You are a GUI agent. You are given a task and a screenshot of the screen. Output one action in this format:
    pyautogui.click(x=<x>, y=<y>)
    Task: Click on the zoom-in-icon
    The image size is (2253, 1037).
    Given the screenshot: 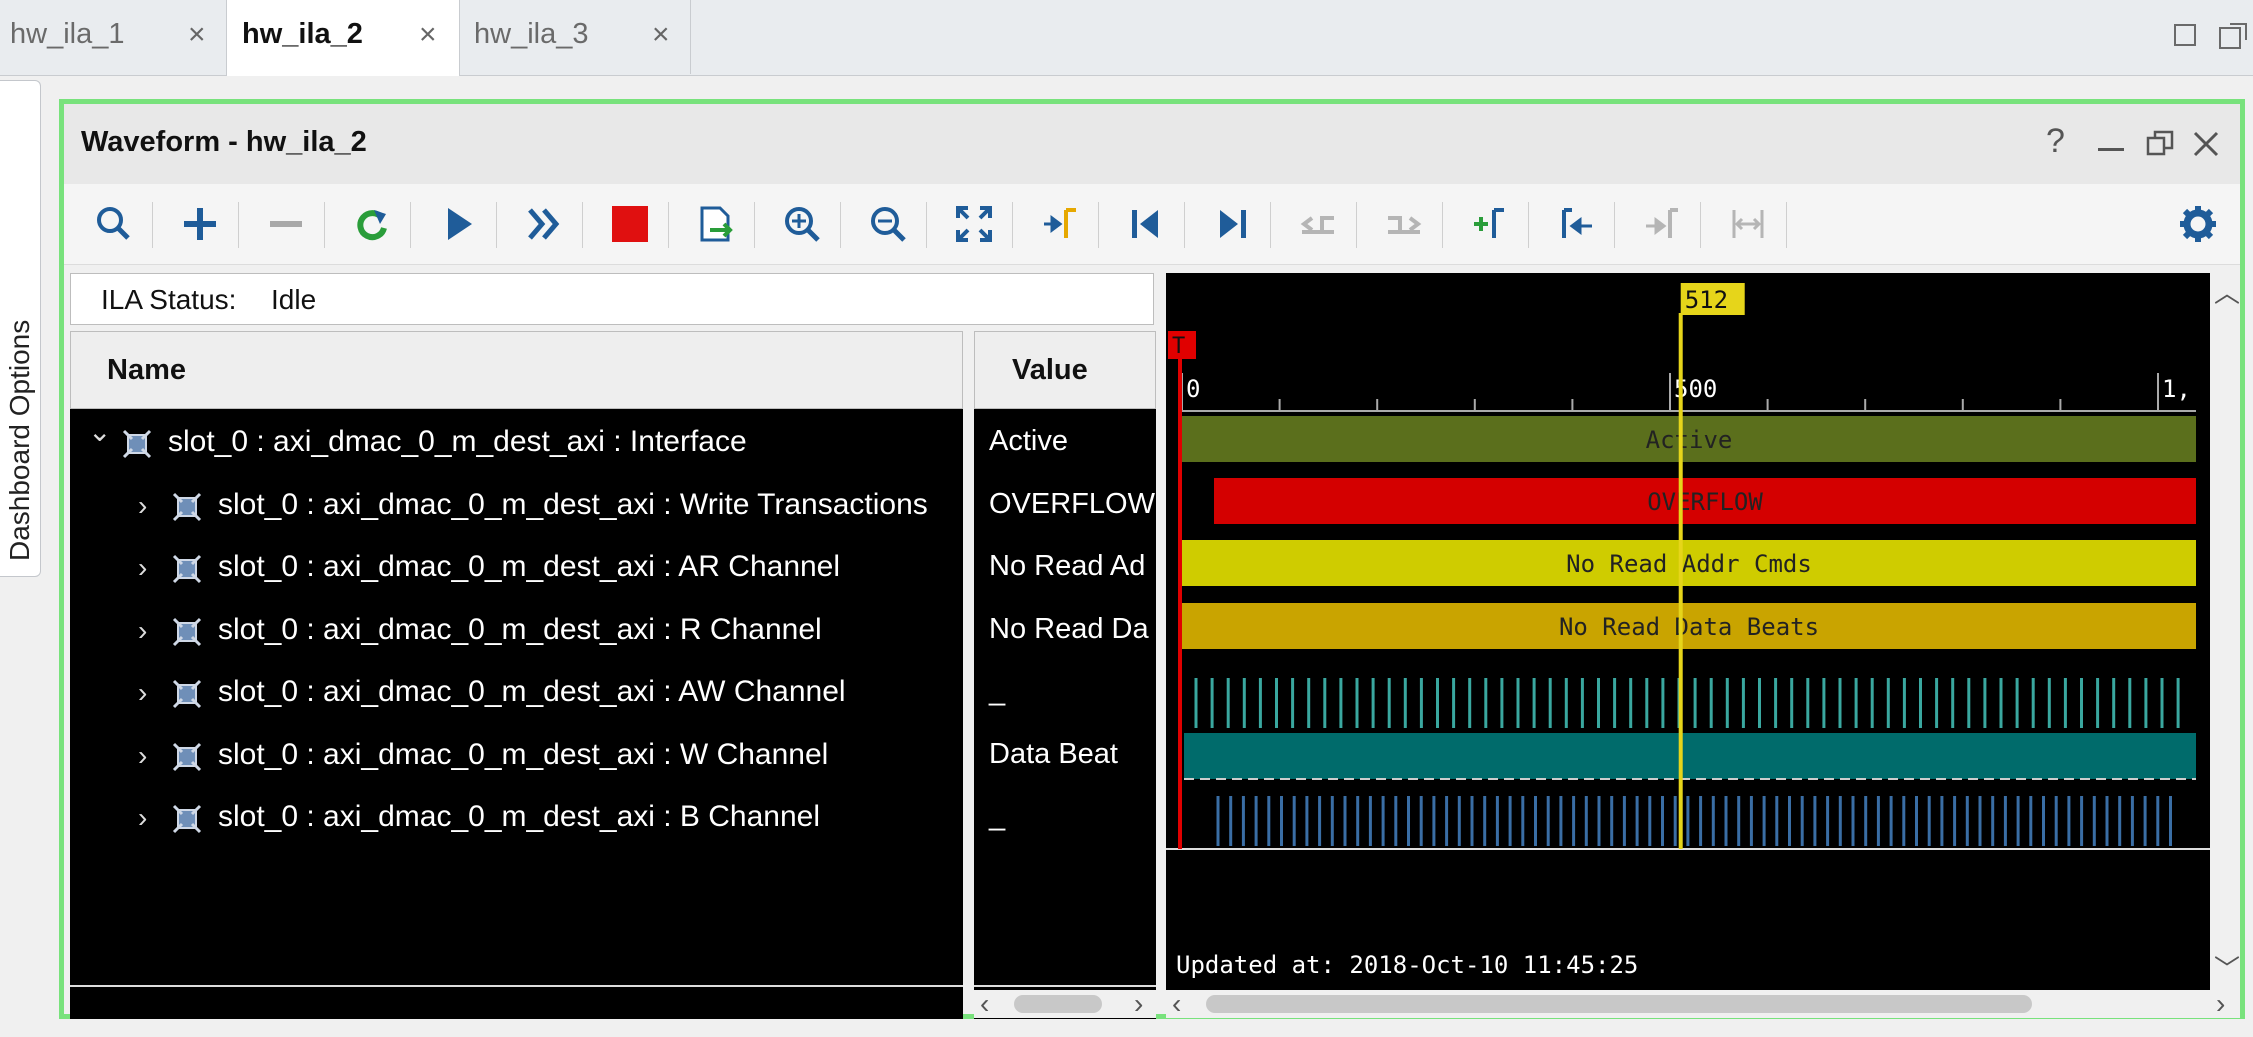 What is the action you would take?
    pyautogui.click(x=802, y=224)
    